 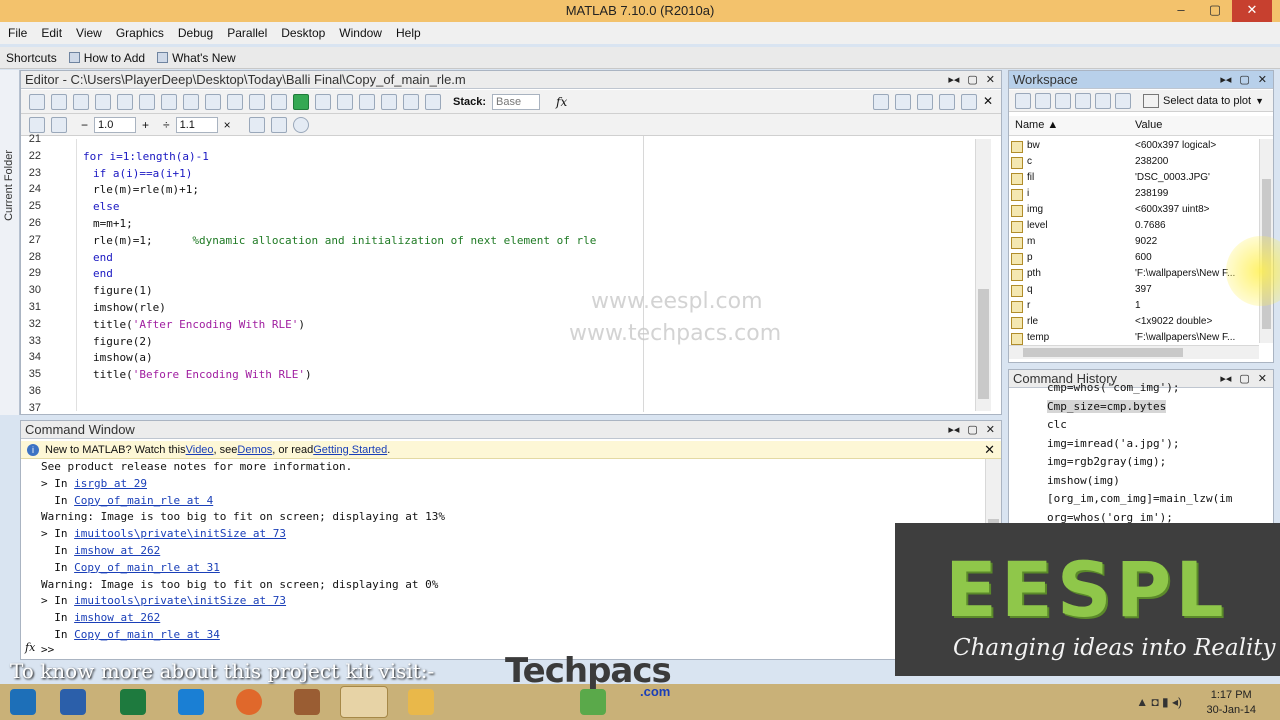 What do you see at coordinates (983, 344) in the screenshot?
I see `editor-scroll-thumb` at bounding box center [983, 344].